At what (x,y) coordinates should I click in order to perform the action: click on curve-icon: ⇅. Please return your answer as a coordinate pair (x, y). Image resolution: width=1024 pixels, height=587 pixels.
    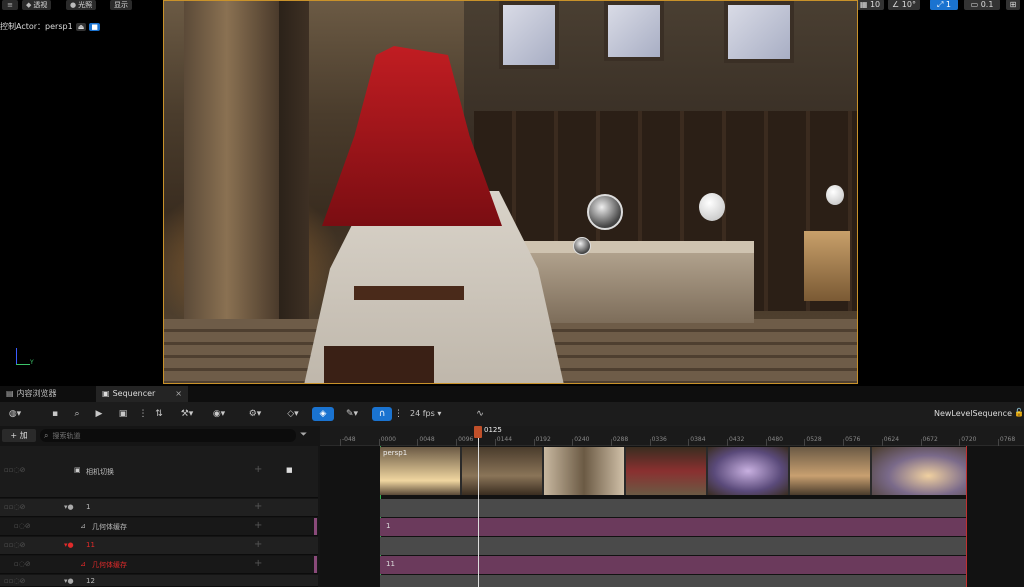
    Looking at the image, I should click on (159, 414).